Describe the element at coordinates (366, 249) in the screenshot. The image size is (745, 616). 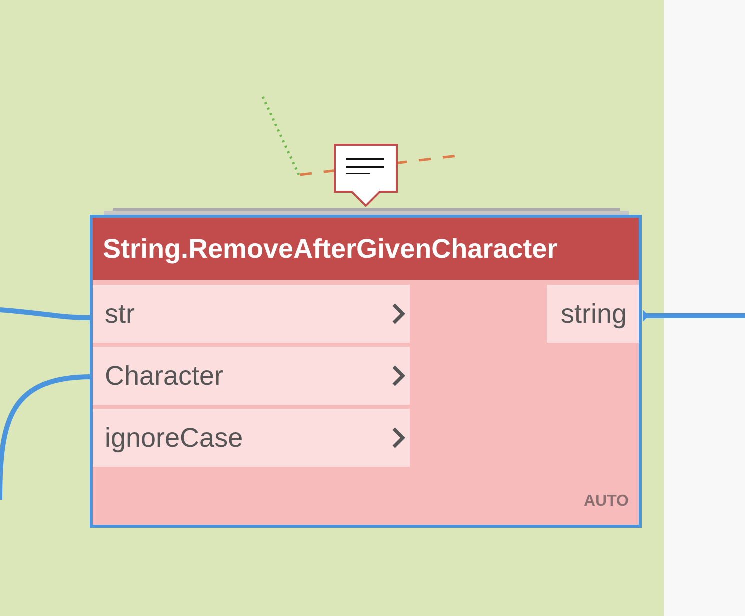
I see `node-title: String.RemoveAfterGivenCharacter` at that location.